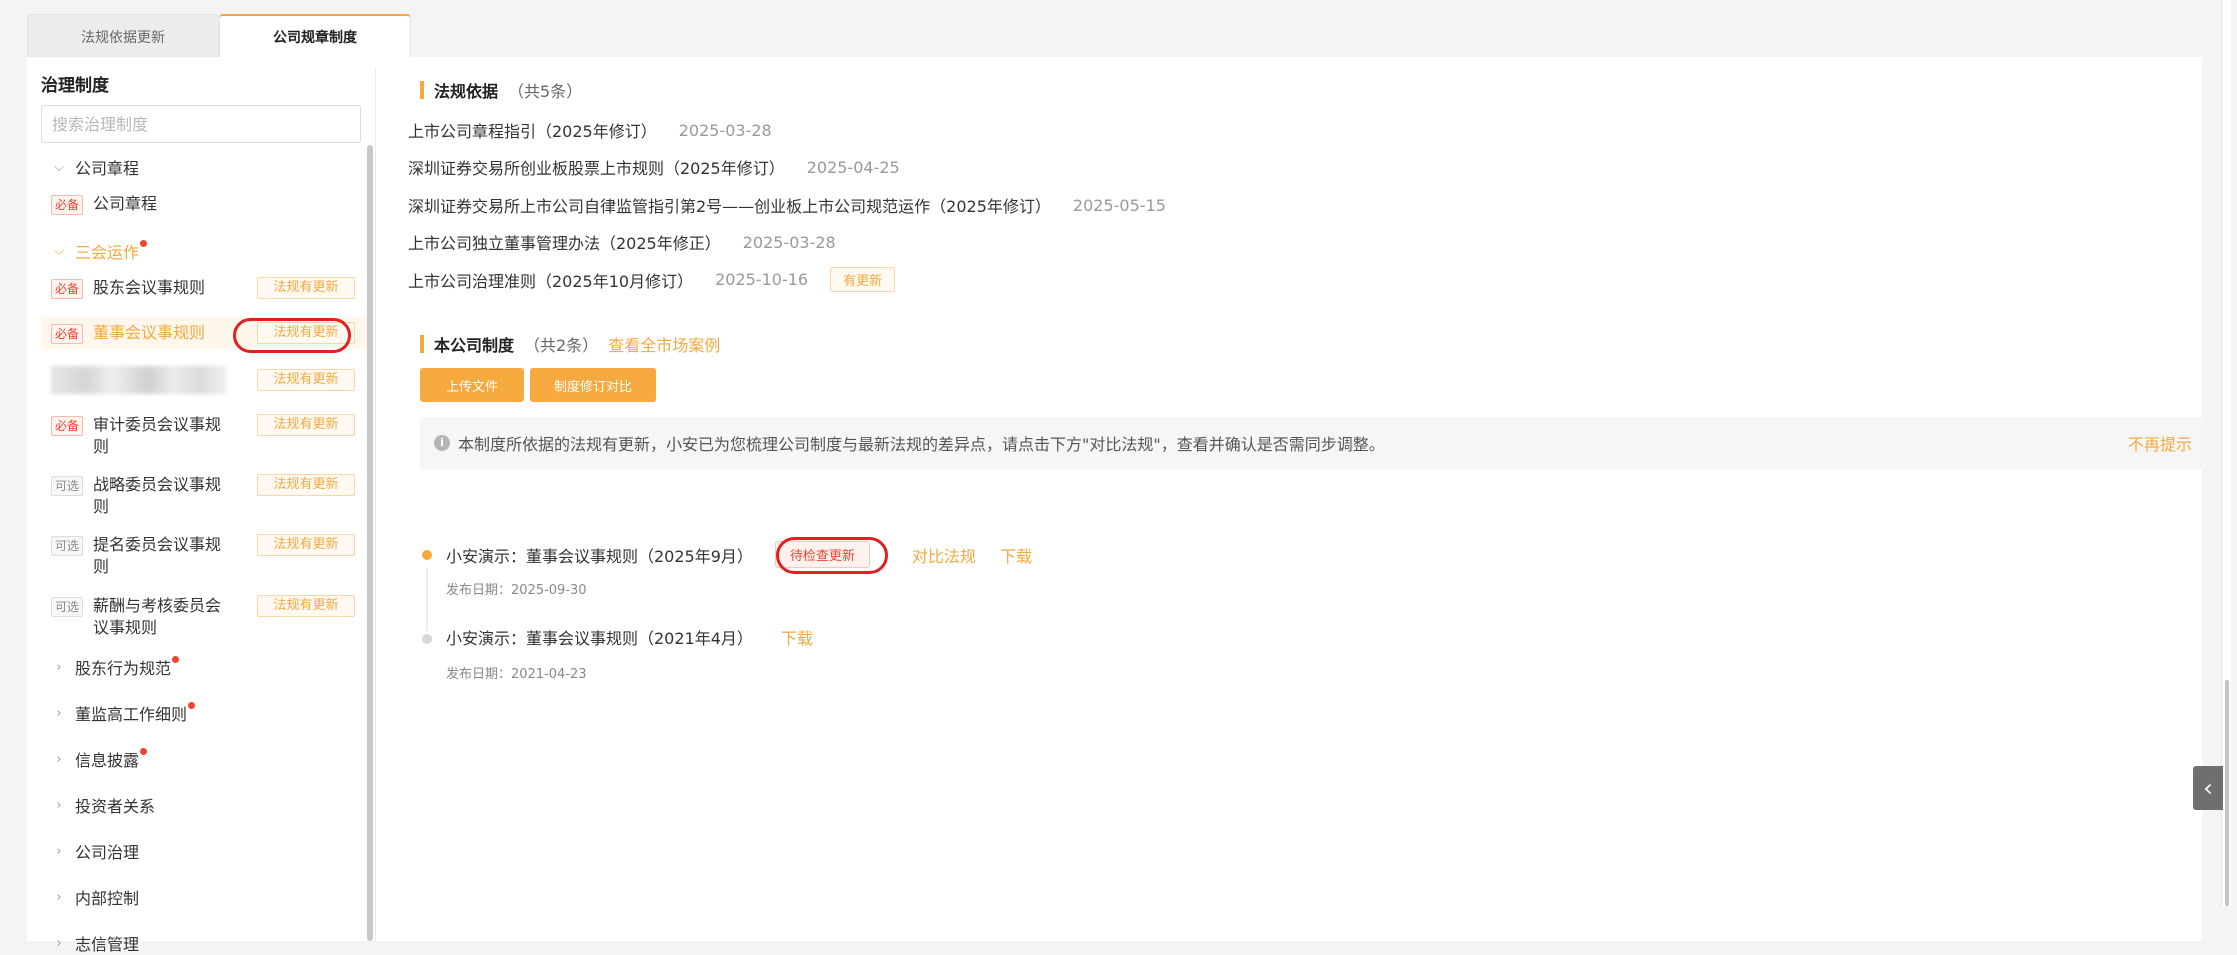 The height and width of the screenshot is (955, 2237). I want to click on tab-company-rules: 公司规章制度, so click(315, 36).